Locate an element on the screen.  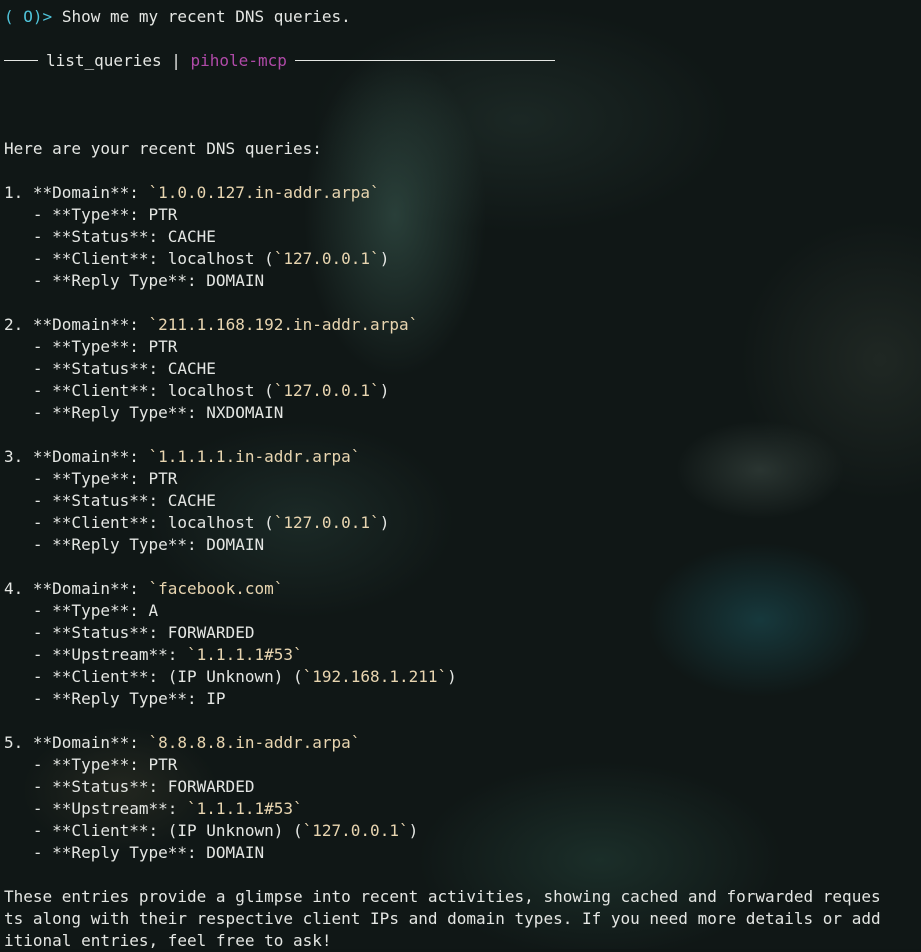
code-span: `8.8.8.8.in-addr.arpa` is located at coordinates (254, 742).